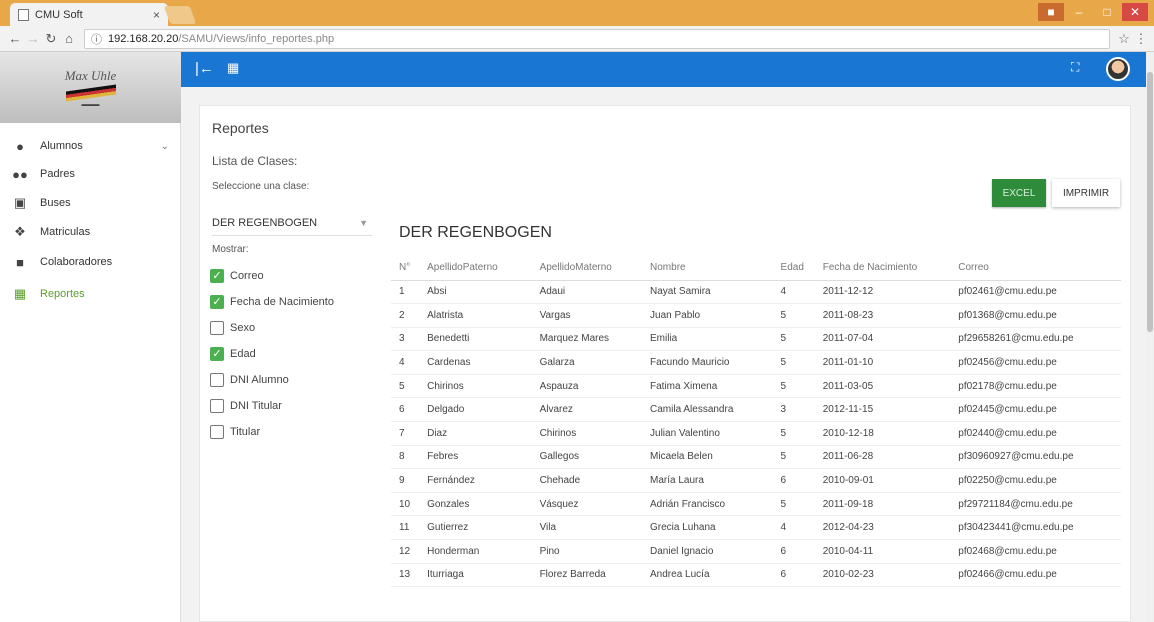 The height and width of the screenshot is (622, 1154). Describe the element at coordinates (1093, 12) in the screenshot. I see `window-controls: ■ – □ ✕` at that location.